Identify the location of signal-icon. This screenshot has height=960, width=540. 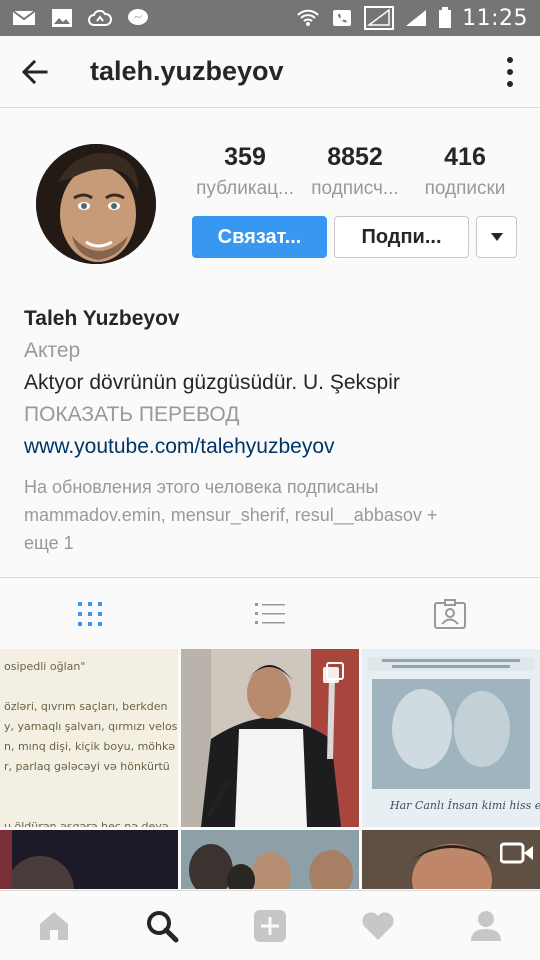
(416, 18).